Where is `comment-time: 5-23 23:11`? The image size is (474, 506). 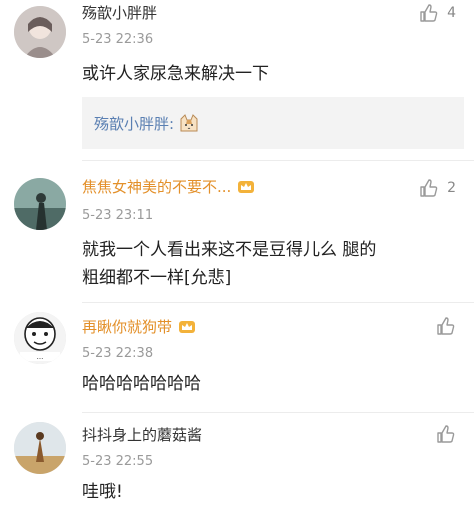 comment-time: 5-23 23:11 is located at coordinates (118, 215).